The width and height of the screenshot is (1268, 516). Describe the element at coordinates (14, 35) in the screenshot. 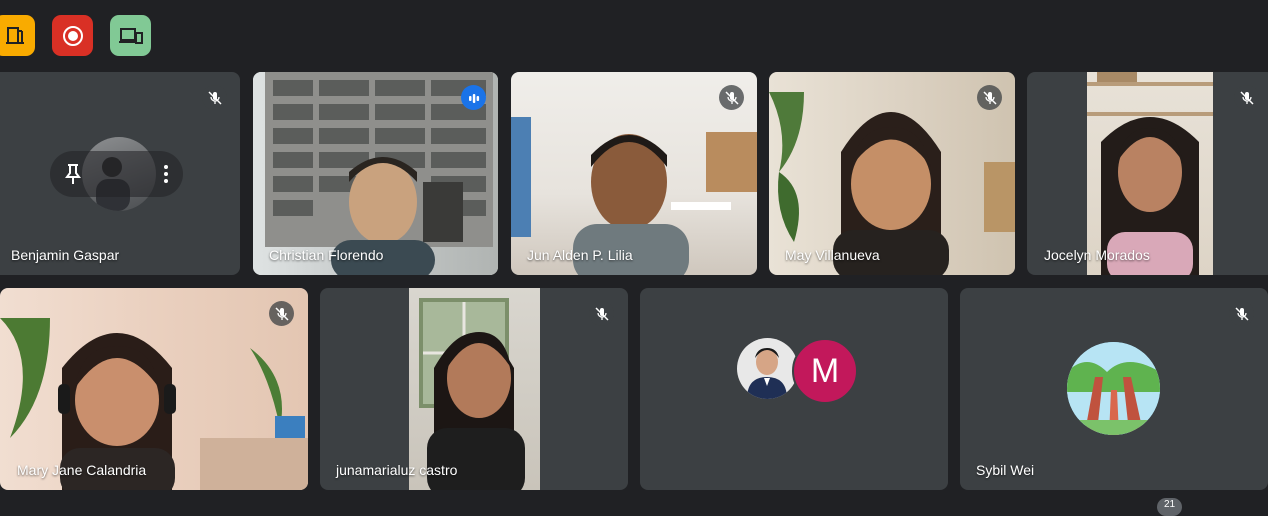

I see `door-icon` at that location.